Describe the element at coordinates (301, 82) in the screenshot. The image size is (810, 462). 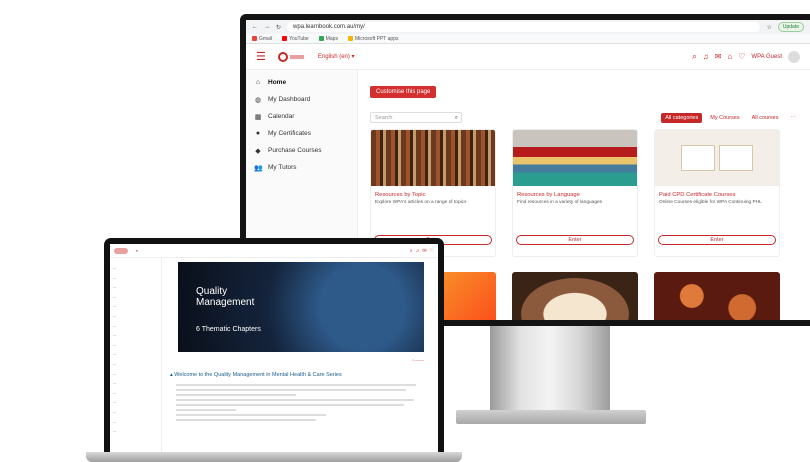
I see `sidebar-item-home: ⌂ Home` at that location.